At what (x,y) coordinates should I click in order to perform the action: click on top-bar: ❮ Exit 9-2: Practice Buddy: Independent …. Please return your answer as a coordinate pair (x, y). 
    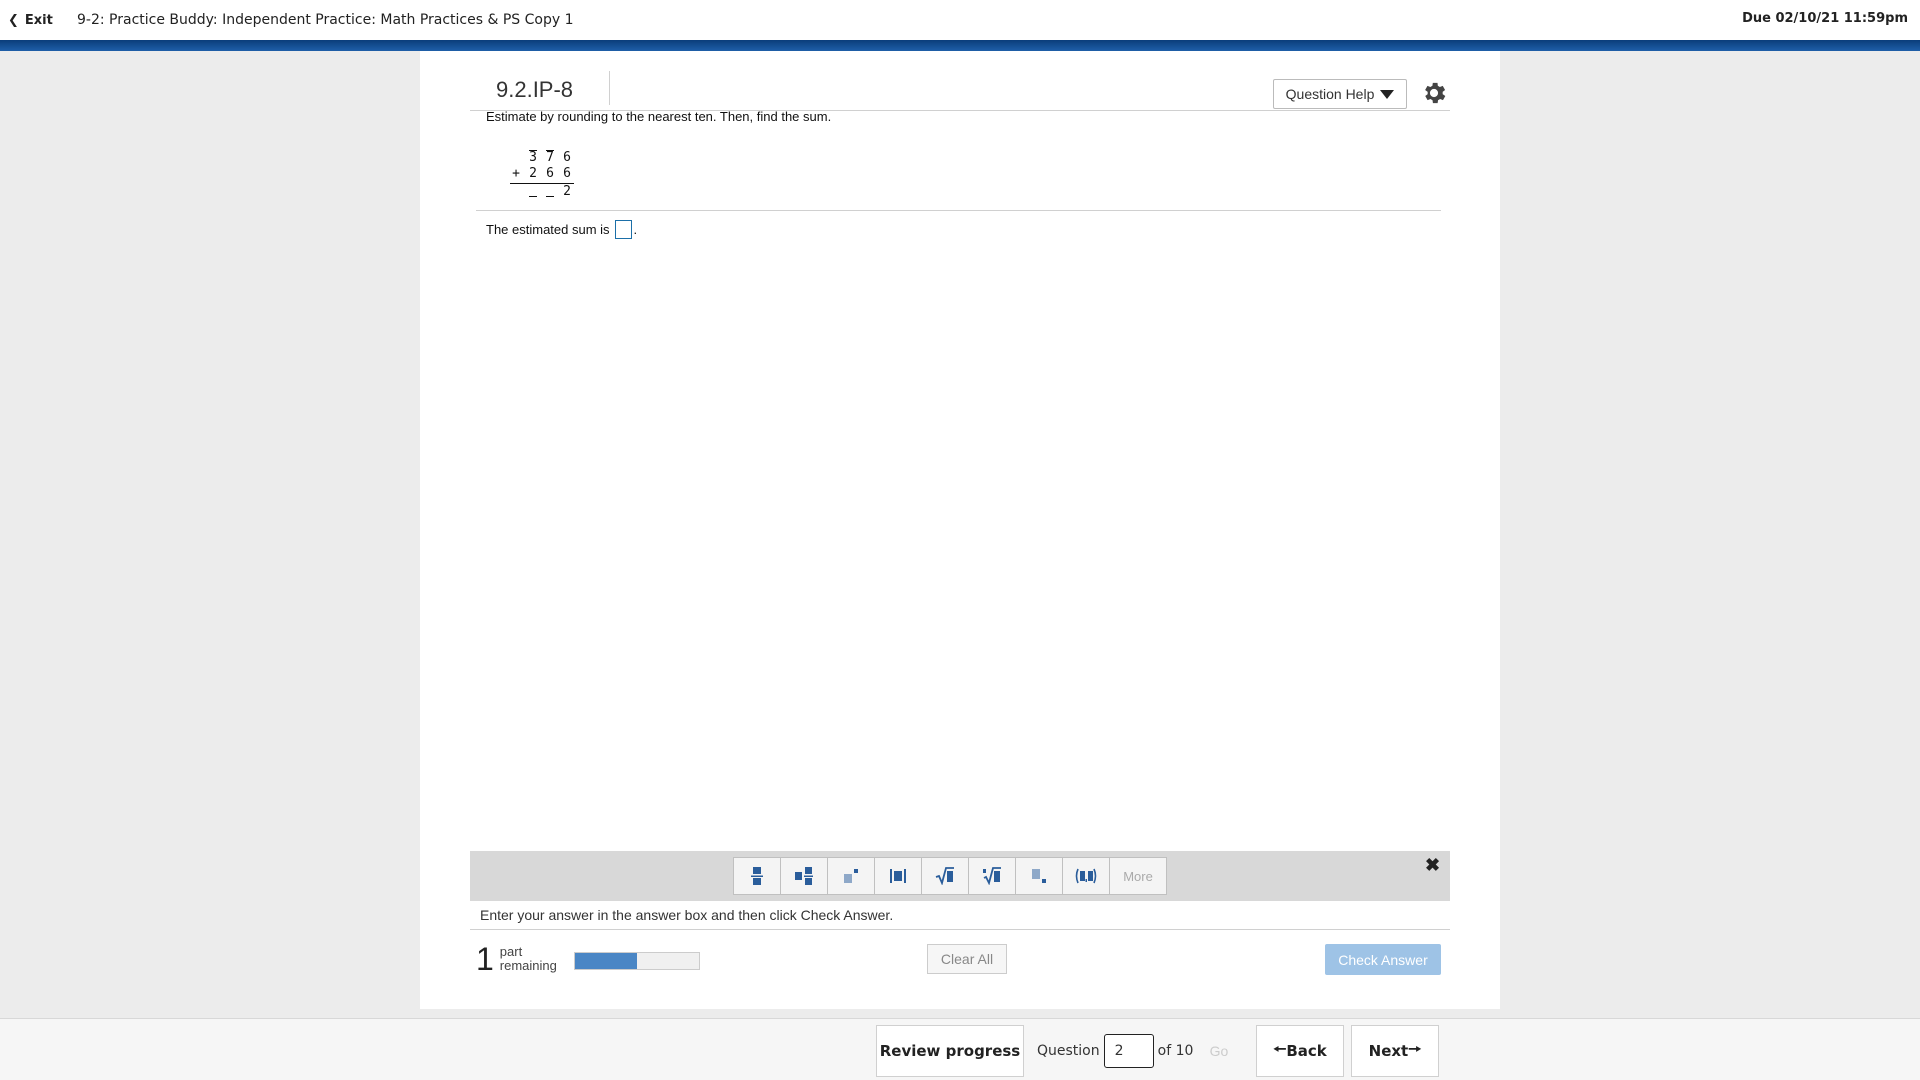
    Looking at the image, I should click on (960, 20).